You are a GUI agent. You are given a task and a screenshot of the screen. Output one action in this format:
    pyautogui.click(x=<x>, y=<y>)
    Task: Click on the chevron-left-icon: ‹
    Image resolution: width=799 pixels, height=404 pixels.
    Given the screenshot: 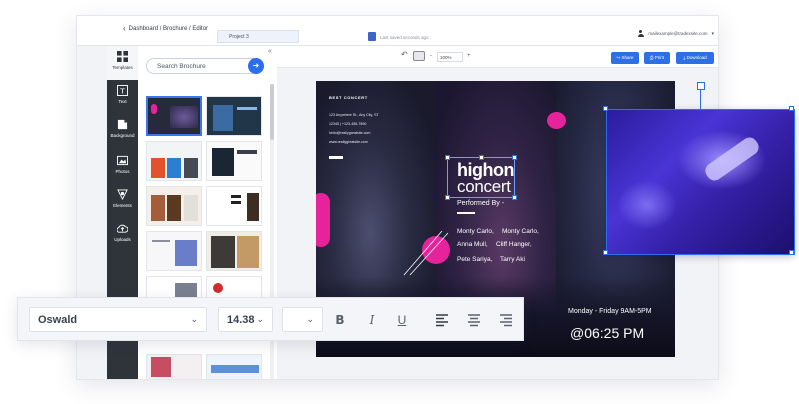 What is the action you would take?
    pyautogui.click(x=124, y=28)
    